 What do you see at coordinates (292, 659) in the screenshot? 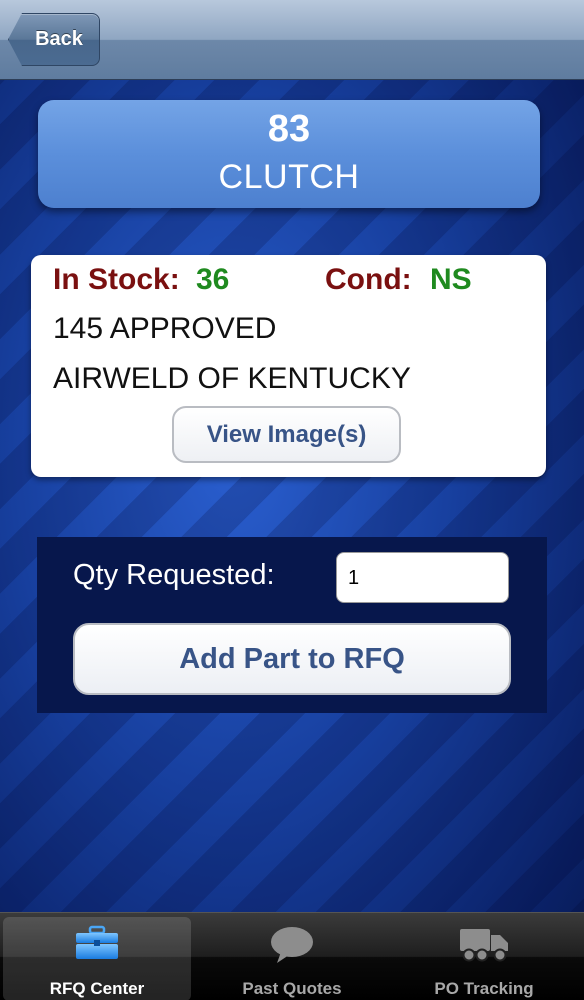
I see `add-part-to-rfq-button: Add Part to RFQ` at bounding box center [292, 659].